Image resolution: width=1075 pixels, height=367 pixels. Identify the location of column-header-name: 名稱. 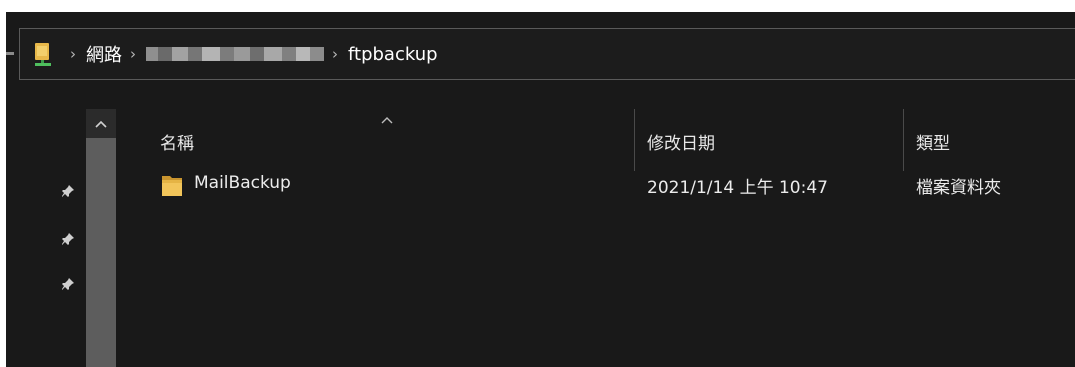
(177, 141).